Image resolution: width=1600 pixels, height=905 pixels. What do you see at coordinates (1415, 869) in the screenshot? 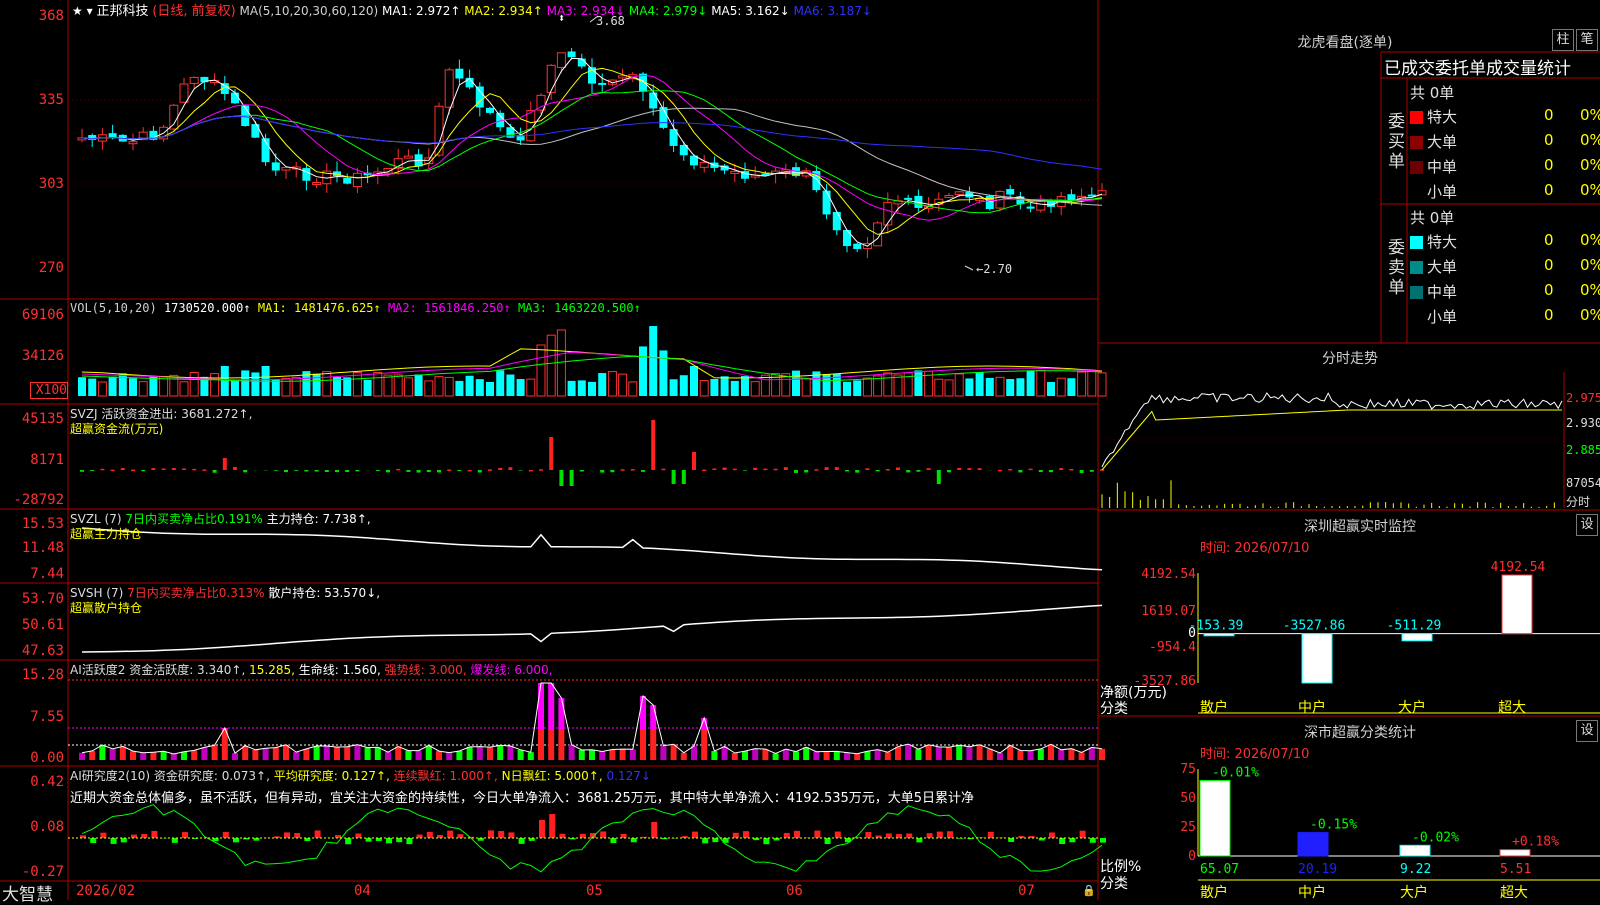
I see `classify-value-label: 9.22` at bounding box center [1415, 869].